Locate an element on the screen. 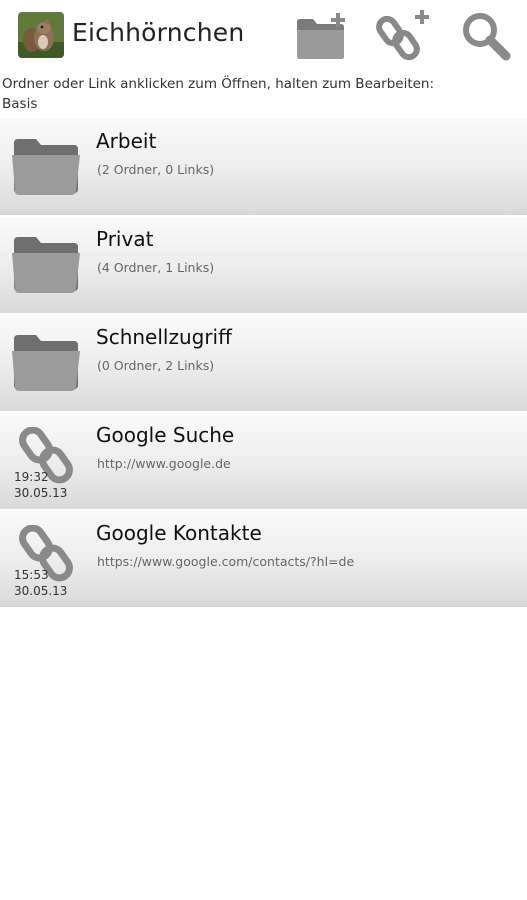 The width and height of the screenshot is (527, 900). timestamp: 19:32 30.05.13 is located at coordinates (40, 485).